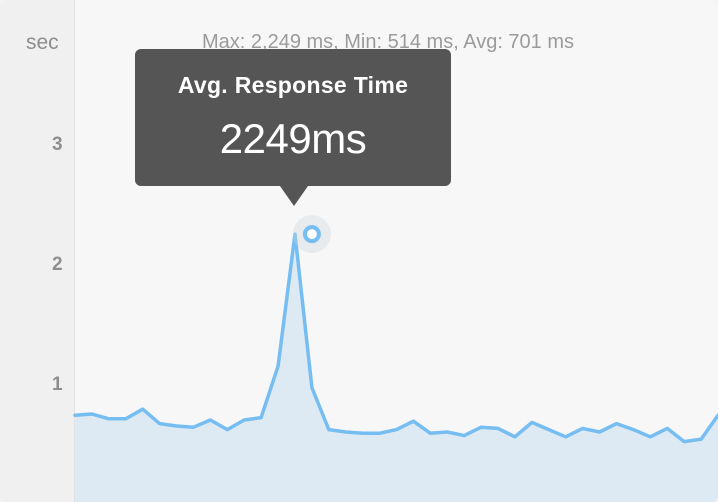 The height and width of the screenshot is (502, 718). I want to click on tooltip-title: Avg. Response Time, so click(293, 85).